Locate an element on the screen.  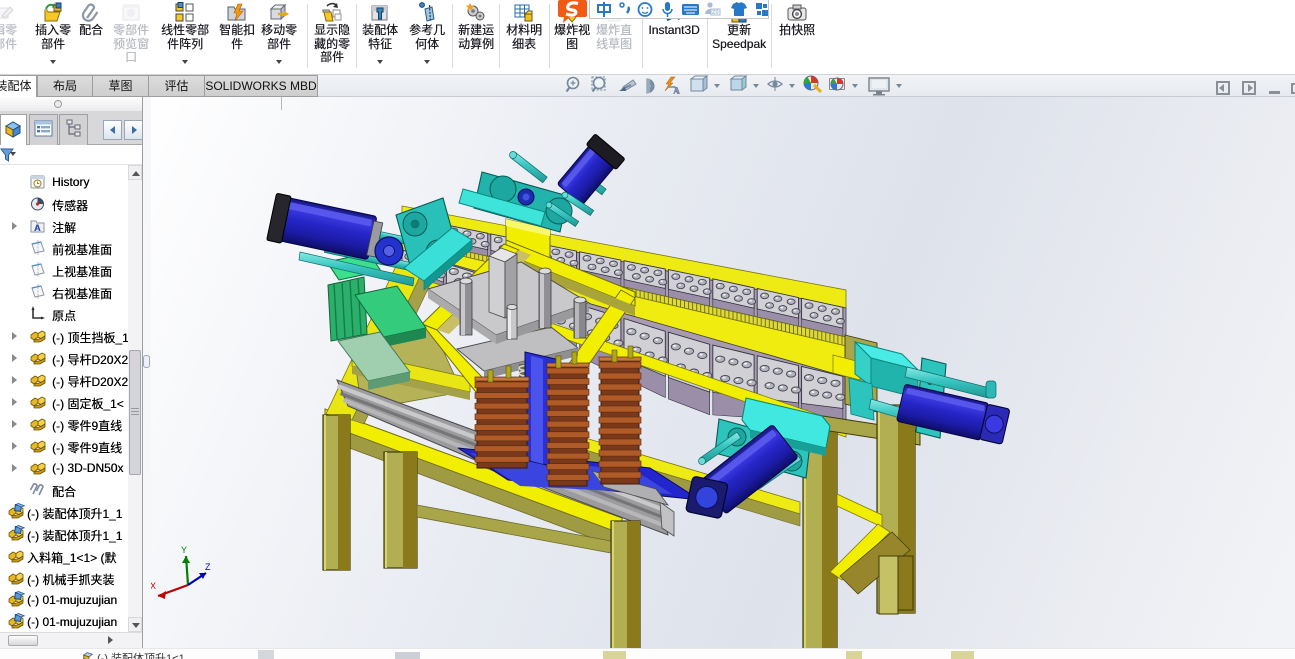
svg-text: Y is located at coordinates (184, 550).